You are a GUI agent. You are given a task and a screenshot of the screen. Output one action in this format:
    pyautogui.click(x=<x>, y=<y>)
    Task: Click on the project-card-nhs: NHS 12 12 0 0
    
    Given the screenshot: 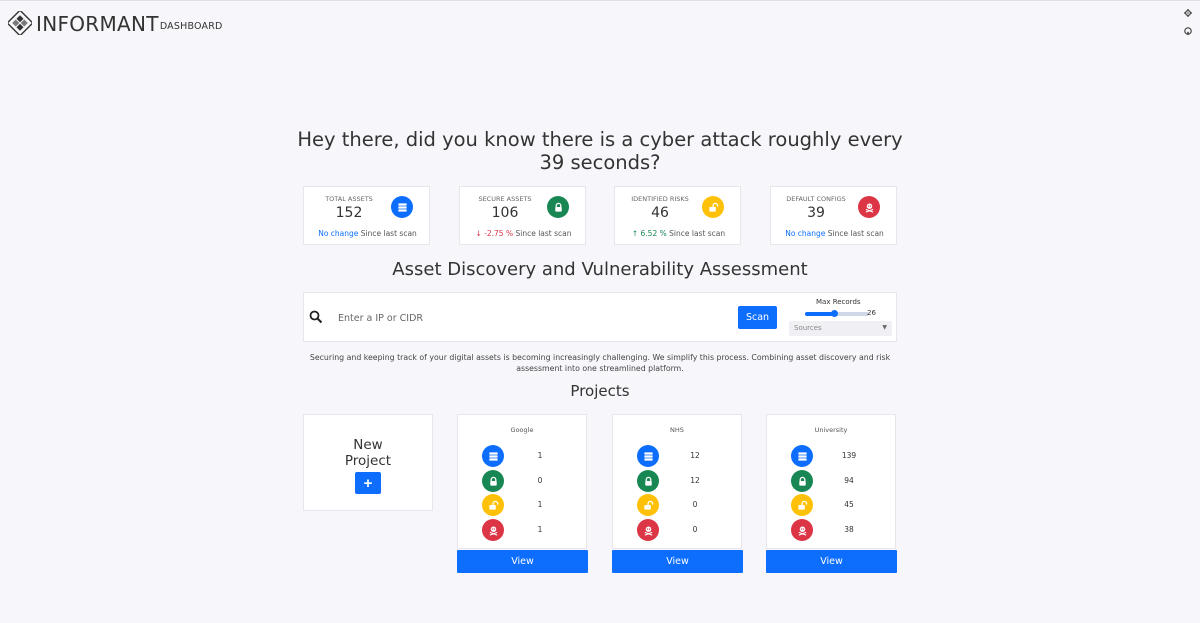 What is the action you would take?
    pyautogui.click(x=677, y=481)
    